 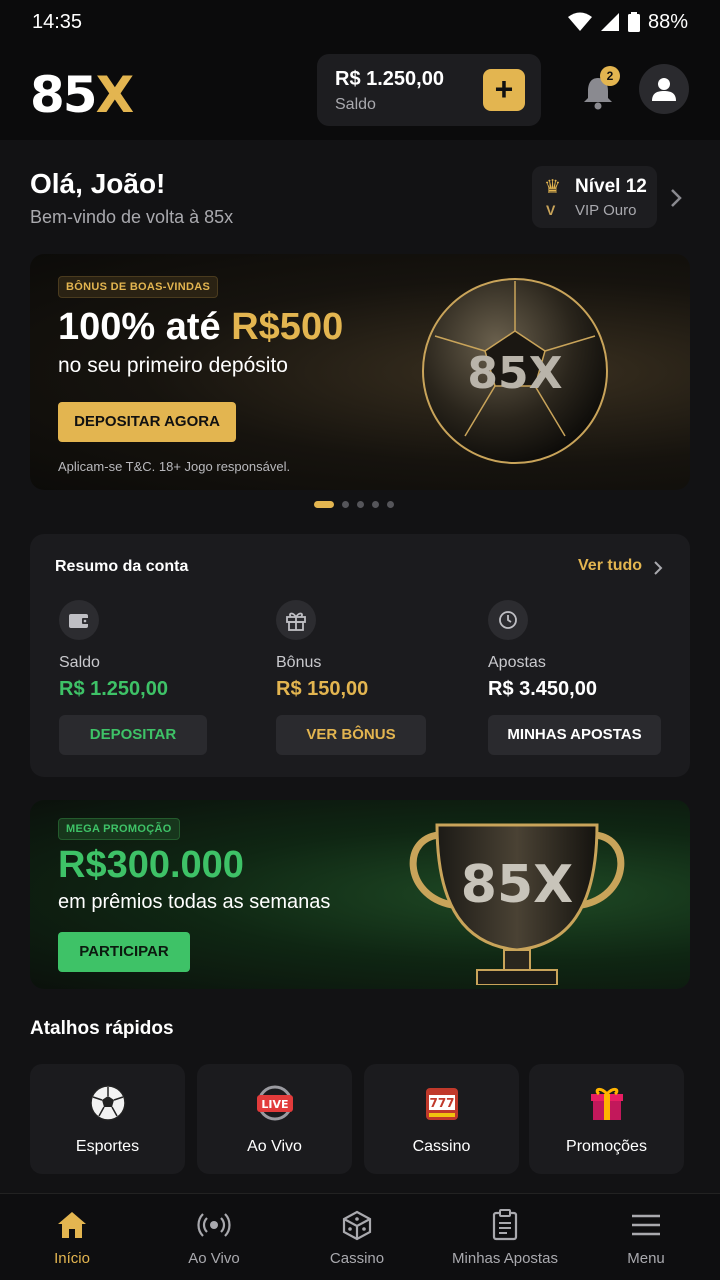 What do you see at coordinates (72, 1258) in the screenshot?
I see `nav-label: Início` at bounding box center [72, 1258].